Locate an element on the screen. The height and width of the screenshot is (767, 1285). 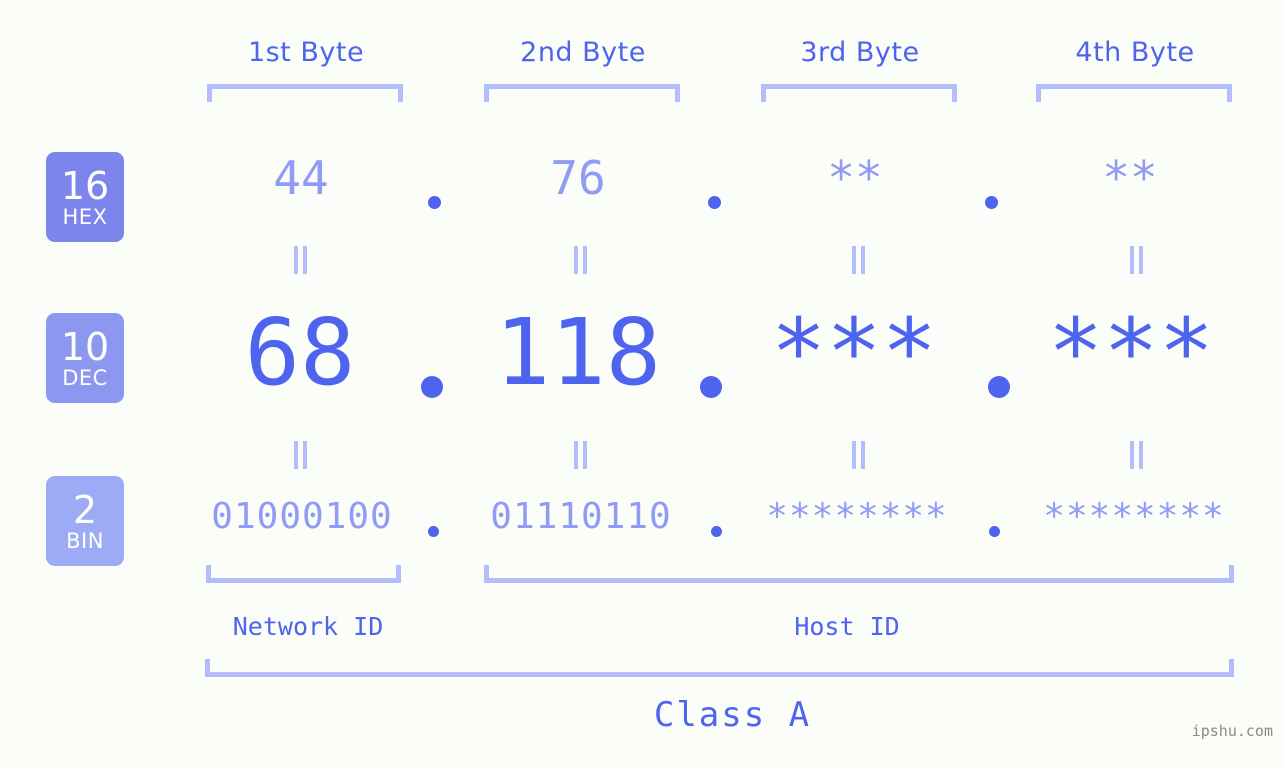
host-id-label: Host ID is located at coordinates (847, 626).